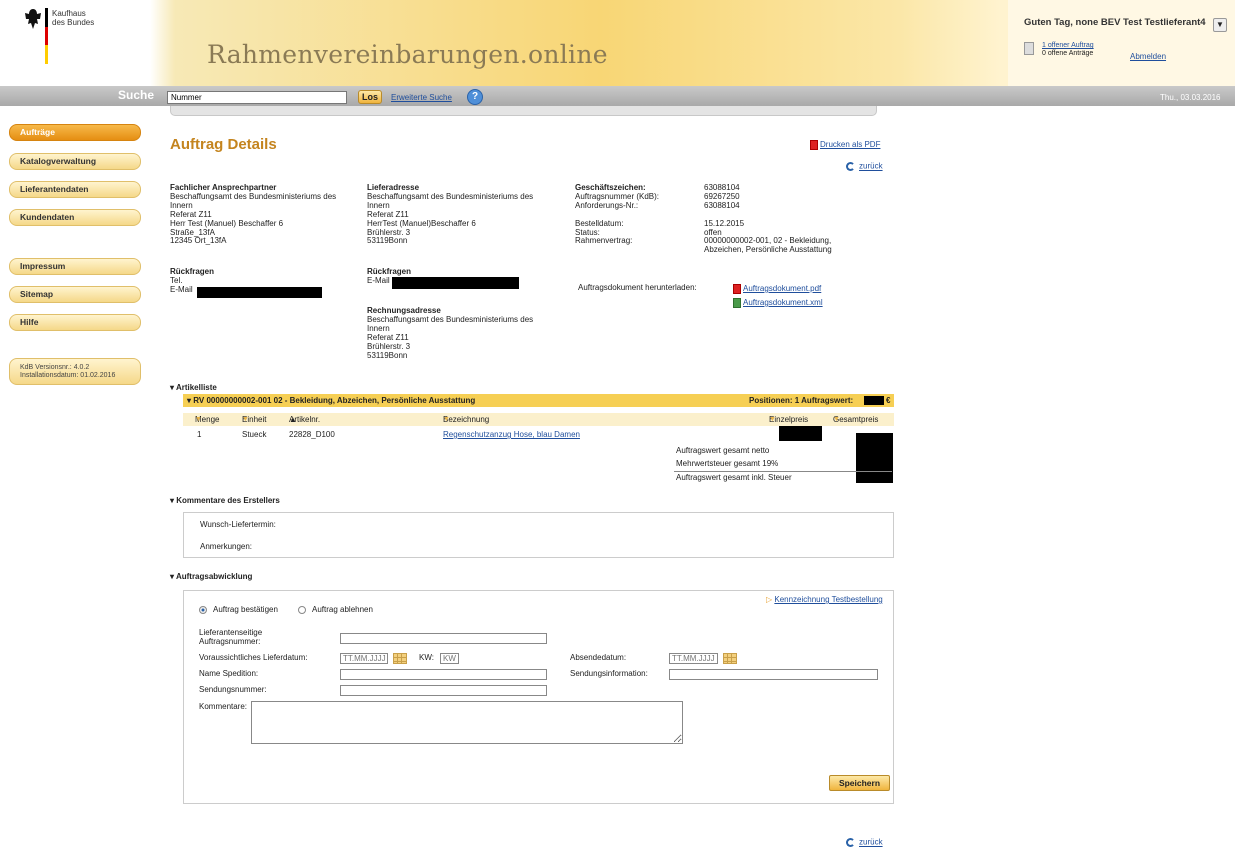 The image size is (1235, 848). Describe the element at coordinates (304, 419) in the screenshot. I see `col-artikelnr: Artikelnr. ▲` at that location.